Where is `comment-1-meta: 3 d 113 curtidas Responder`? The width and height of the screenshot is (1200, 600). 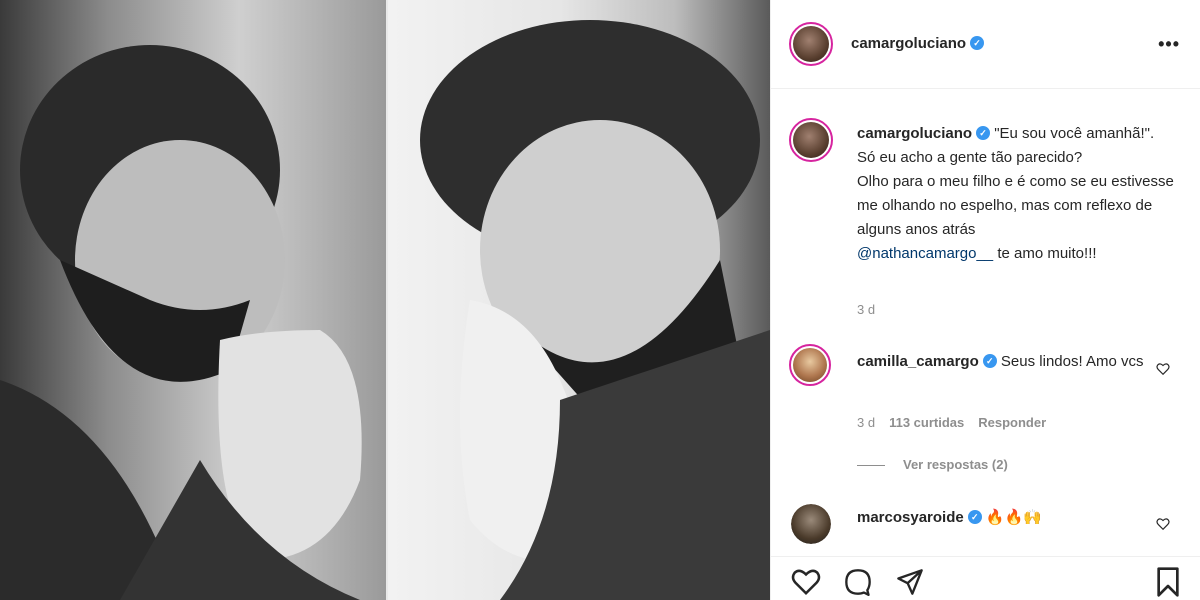 comment-1-meta: 3 d 113 curtidas Responder is located at coordinates (958, 422).